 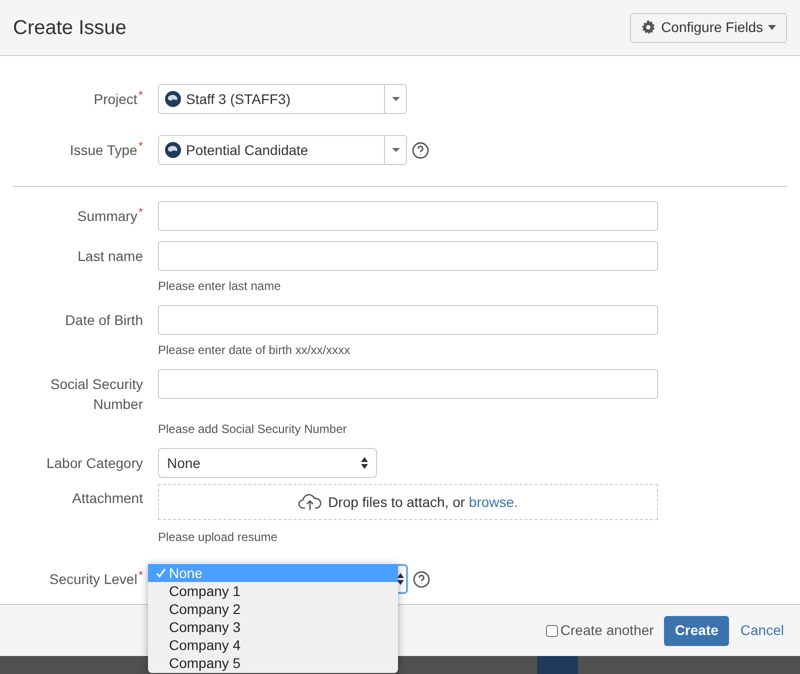 What do you see at coordinates (273, 609) in the screenshot?
I see `dropdown-option: Company 2` at bounding box center [273, 609].